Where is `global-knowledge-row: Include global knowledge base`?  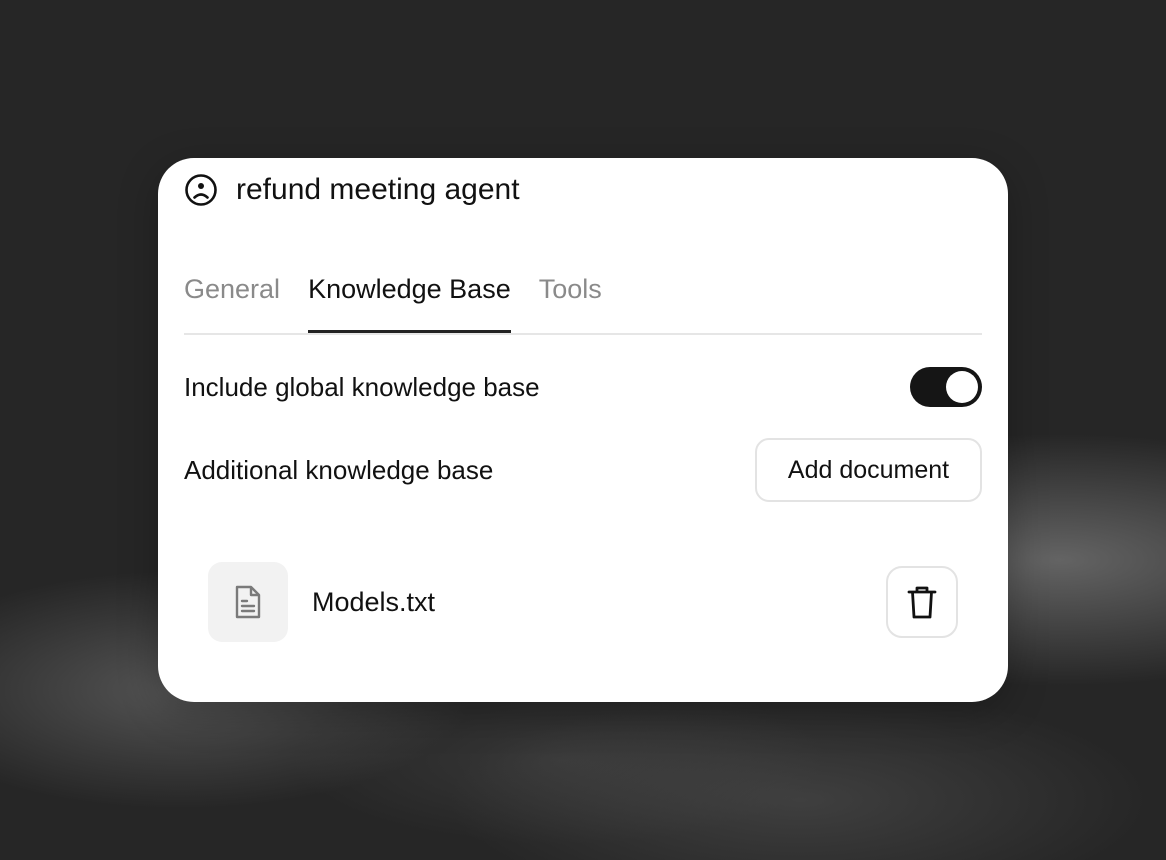
global-knowledge-row: Include global knowledge base is located at coordinates (583, 387).